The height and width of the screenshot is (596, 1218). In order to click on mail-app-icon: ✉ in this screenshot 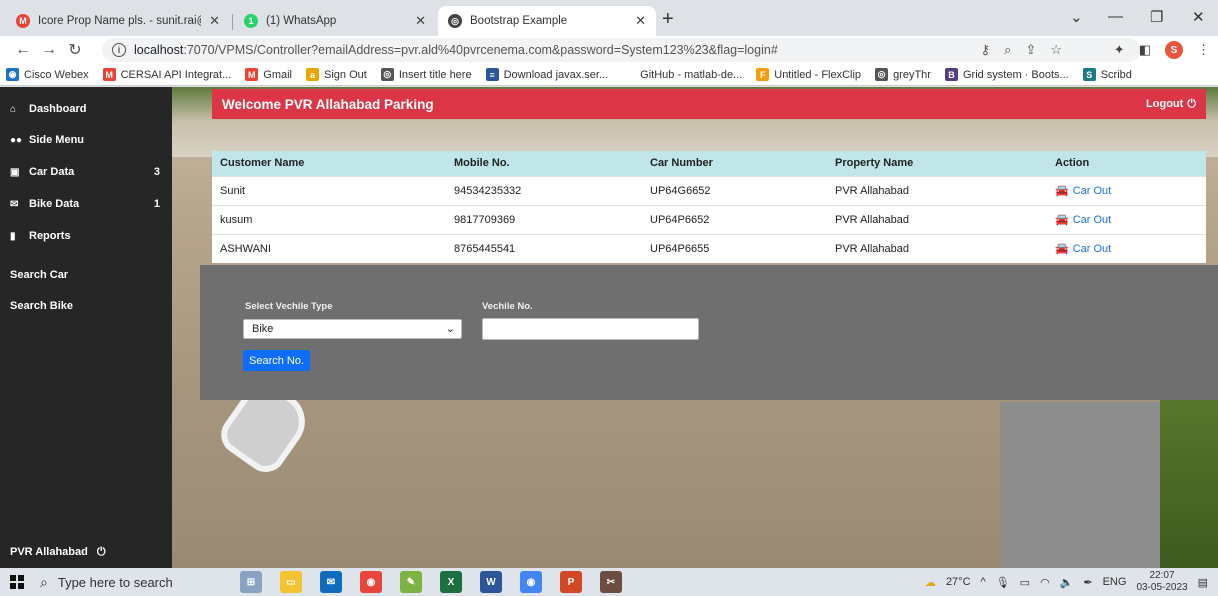, I will do `click(331, 582)`.